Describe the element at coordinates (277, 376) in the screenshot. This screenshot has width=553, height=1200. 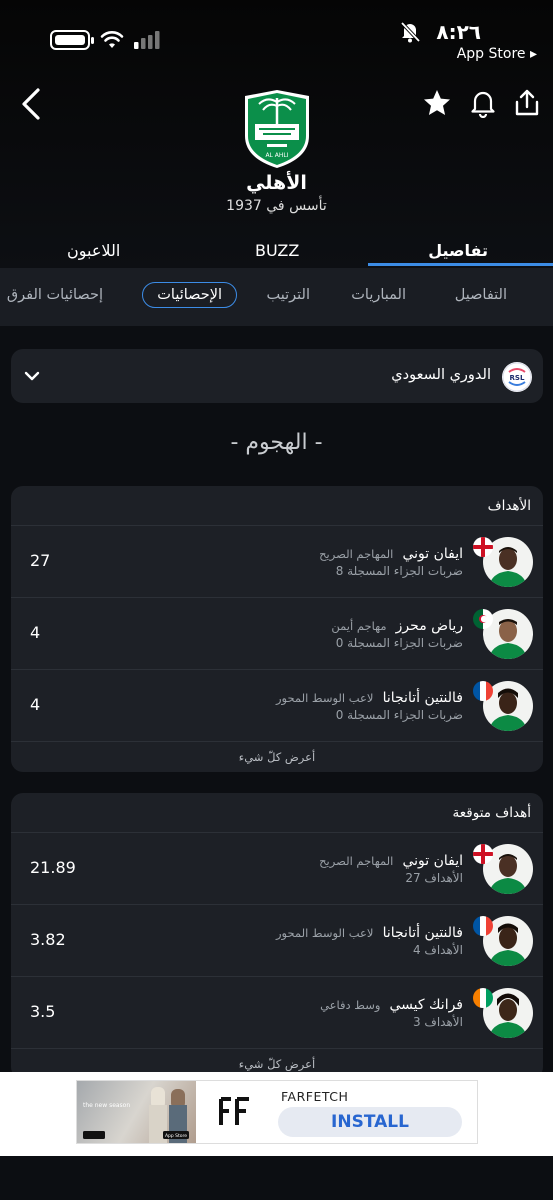
I see `league-dropdown: RSL الدوري السعودي` at that location.